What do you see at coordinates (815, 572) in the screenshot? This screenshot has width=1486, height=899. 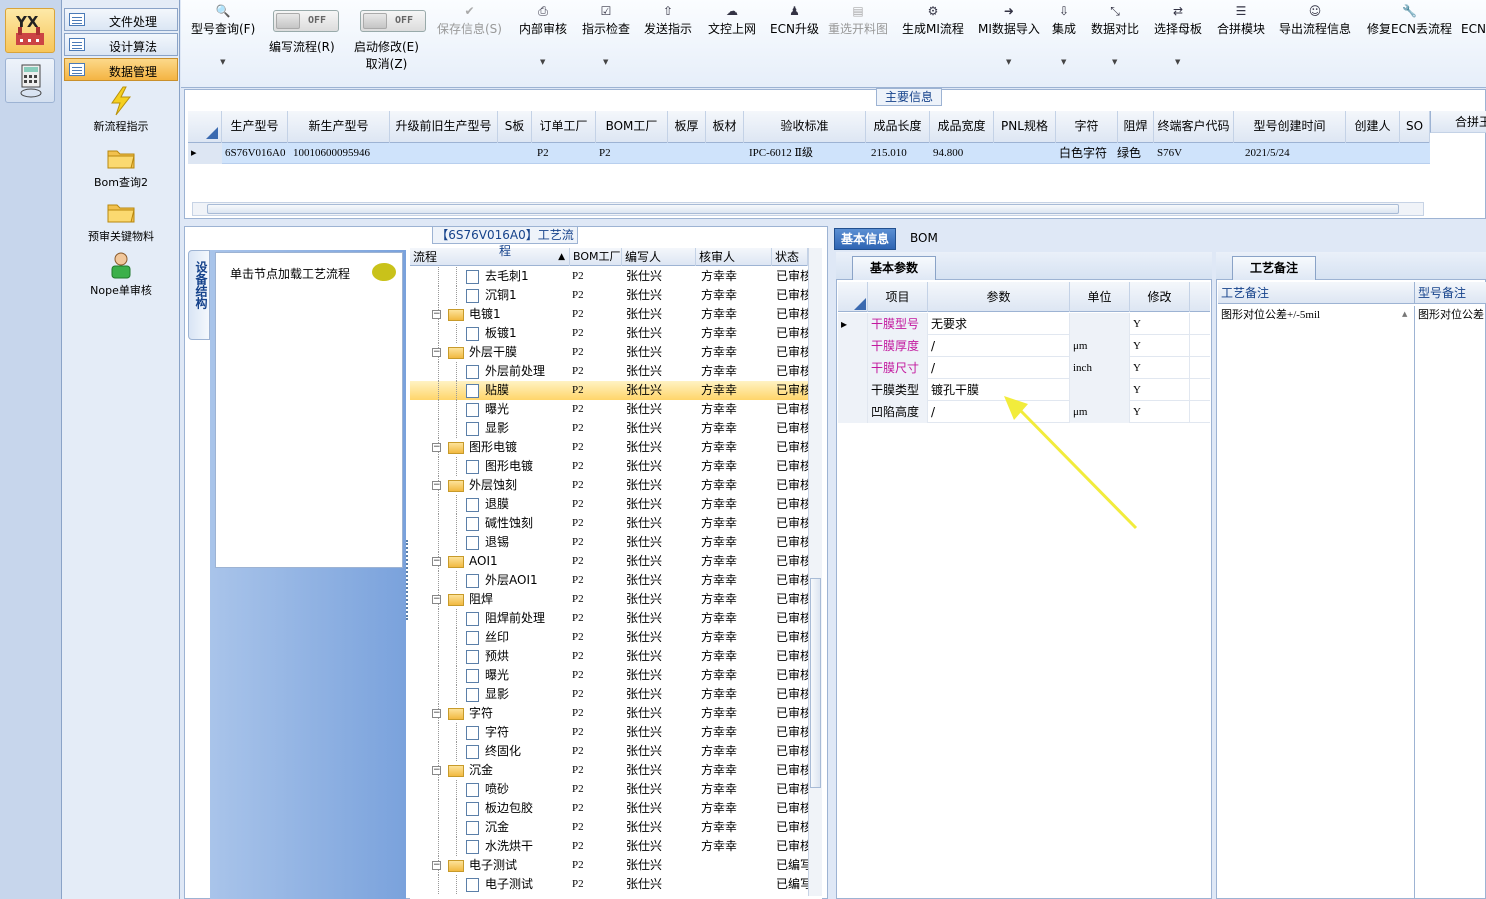 I see `vertical-scrollbar` at bounding box center [815, 572].